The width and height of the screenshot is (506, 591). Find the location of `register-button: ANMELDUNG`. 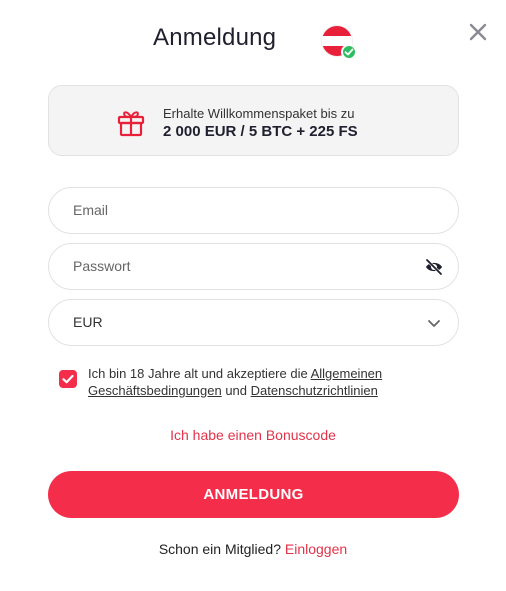

register-button: ANMELDUNG is located at coordinates (253, 494).